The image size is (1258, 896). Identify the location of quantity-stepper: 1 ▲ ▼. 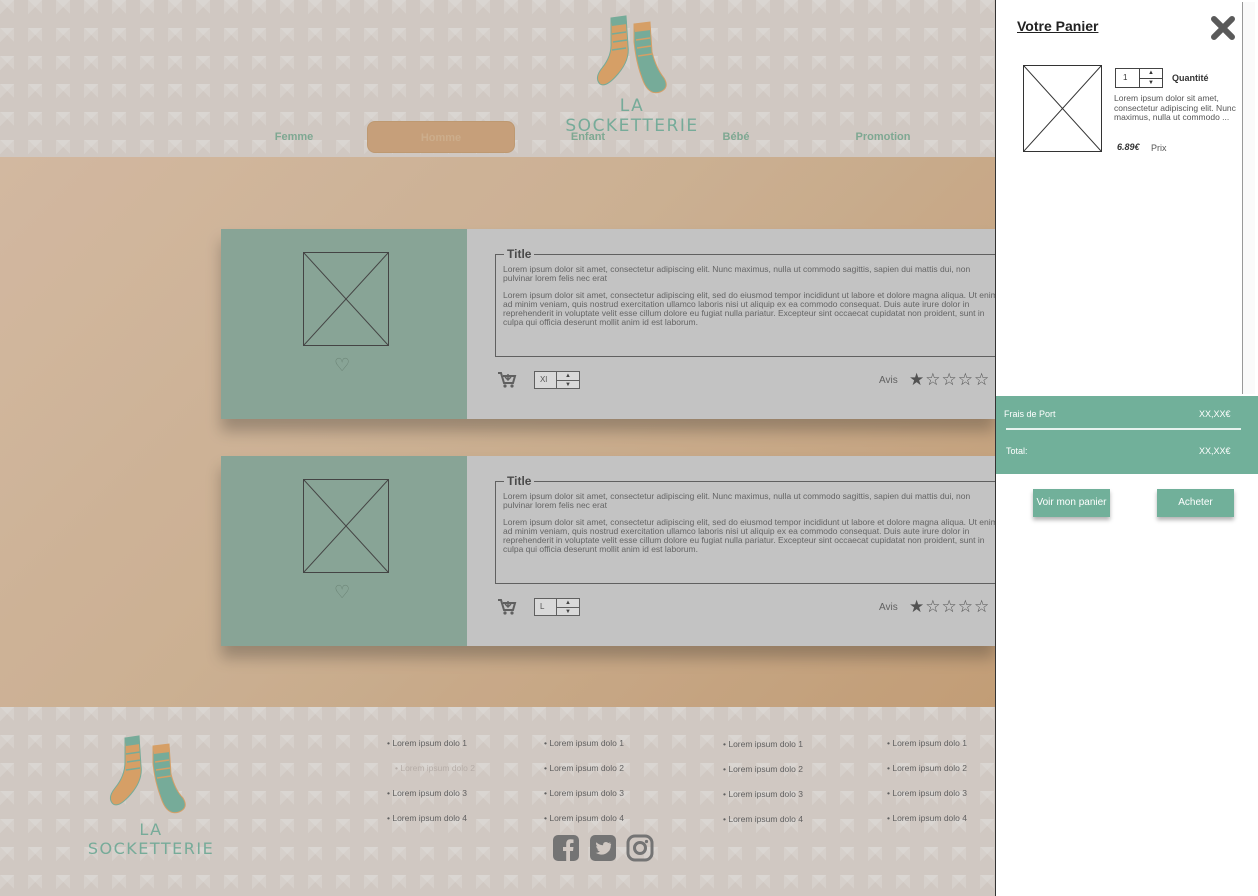
(1139, 78).